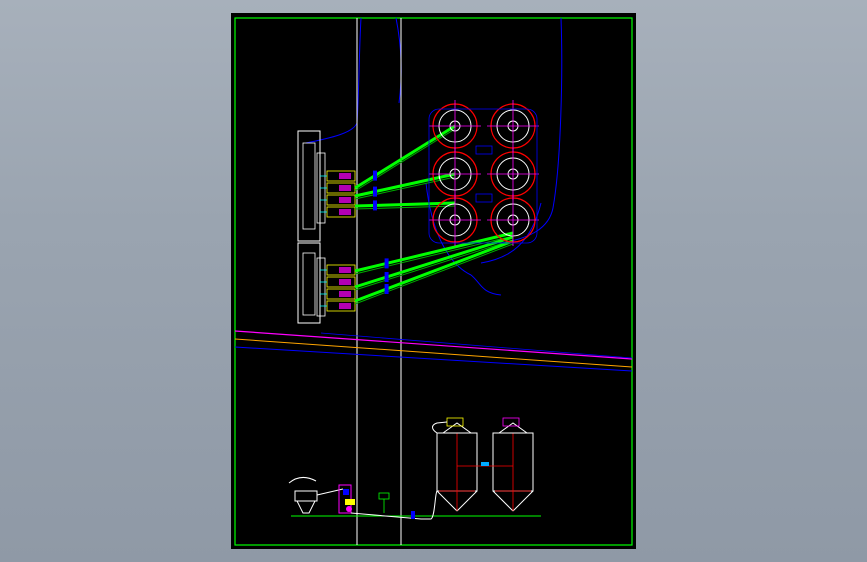 The width and height of the screenshot is (867, 562). Describe the element at coordinates (384, 496) in the screenshot. I see `pump-marker` at that location.